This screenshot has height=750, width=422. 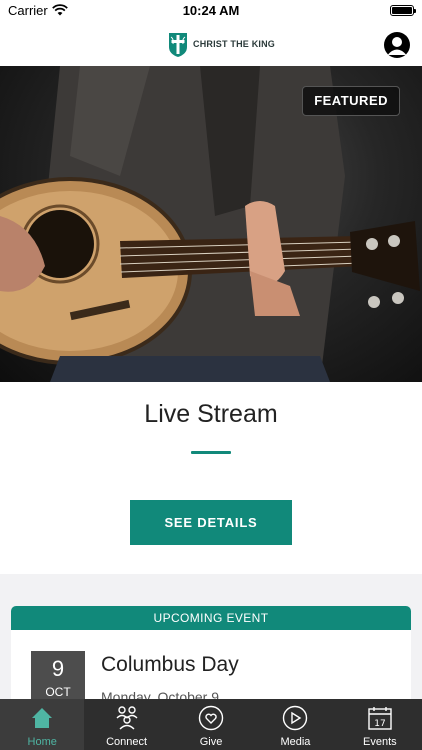 What do you see at coordinates (234, 44) in the screenshot?
I see `logo-text: CHRIST THE KING` at bounding box center [234, 44].